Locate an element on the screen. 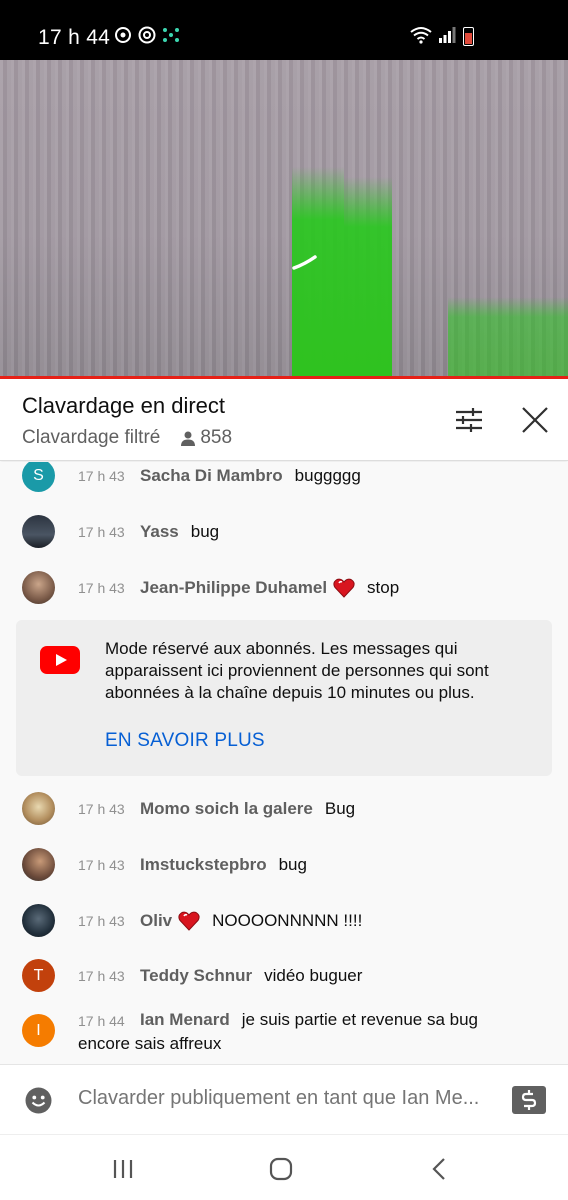  message-author: Imstuckstepbro bug is located at coordinates (223, 865).